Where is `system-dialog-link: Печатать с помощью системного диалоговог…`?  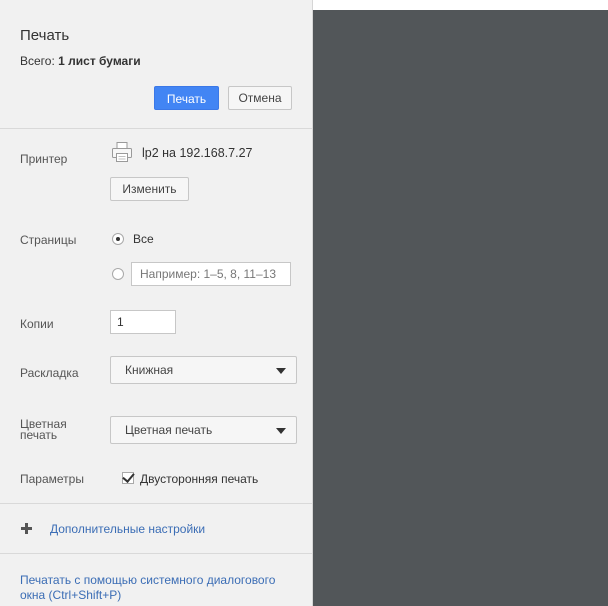
system-dialog-link: Печатать с помощью системного диалоговог… is located at coordinates (155, 588).